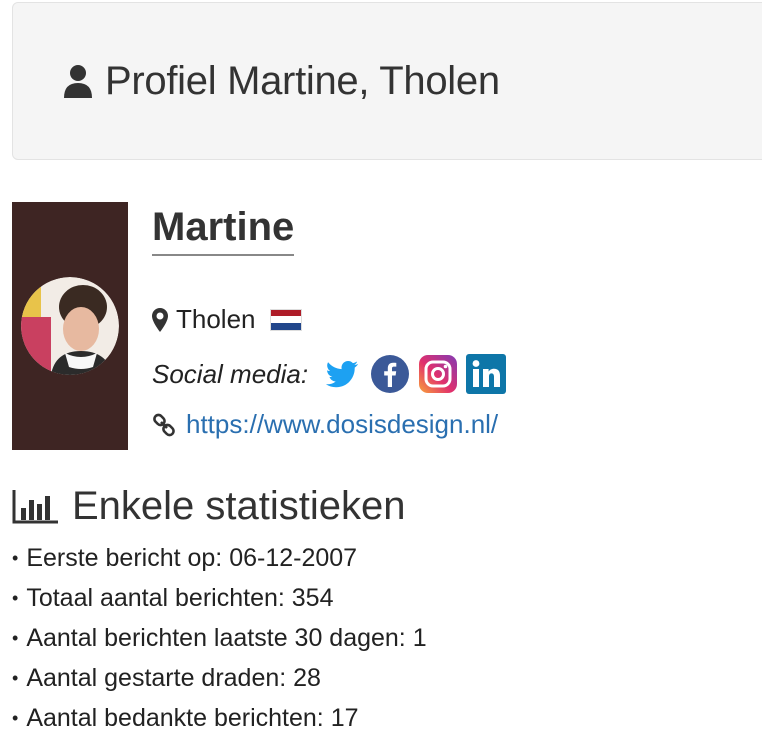  Describe the element at coordinates (216, 319) in the screenshot. I see `location-text: Tholen` at that location.